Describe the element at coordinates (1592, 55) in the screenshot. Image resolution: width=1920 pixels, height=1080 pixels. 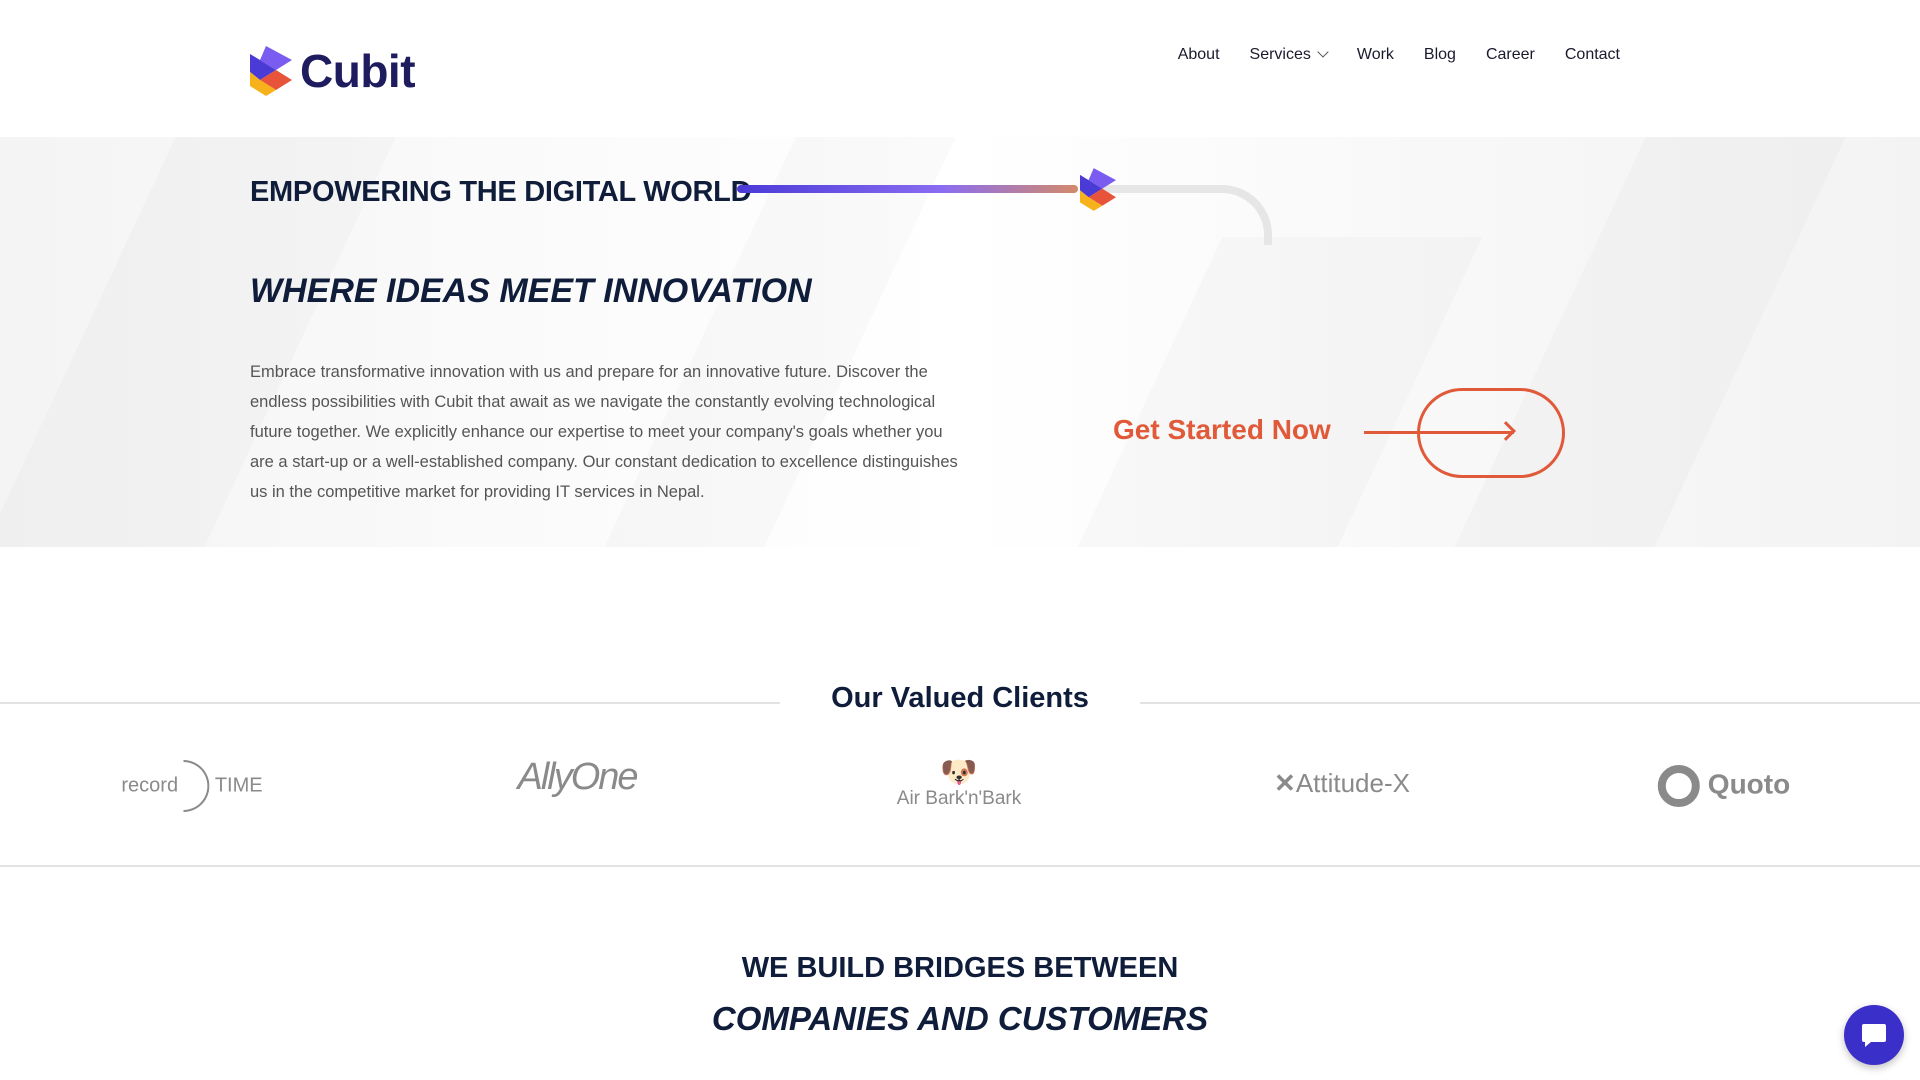
I see `nav-contact: Contact` at that location.